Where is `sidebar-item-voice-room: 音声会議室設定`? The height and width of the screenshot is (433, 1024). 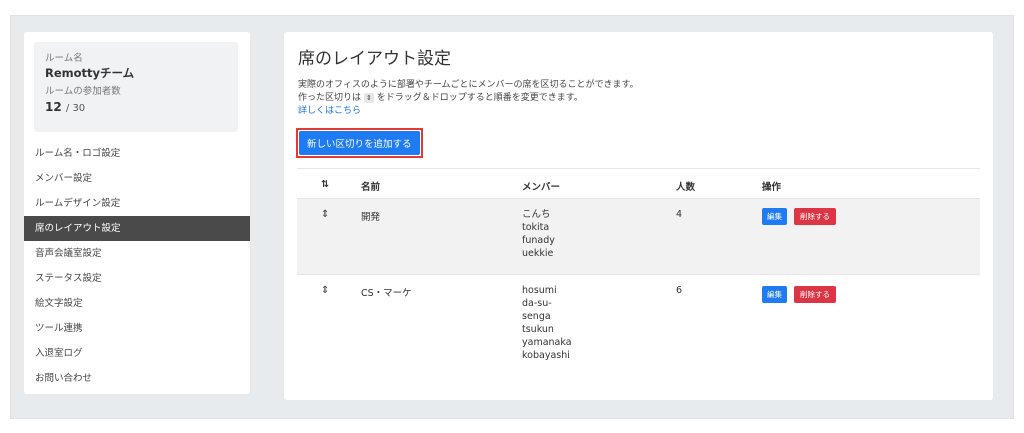
sidebar-item-voice-room: 音声会議室設定 is located at coordinates (137, 253).